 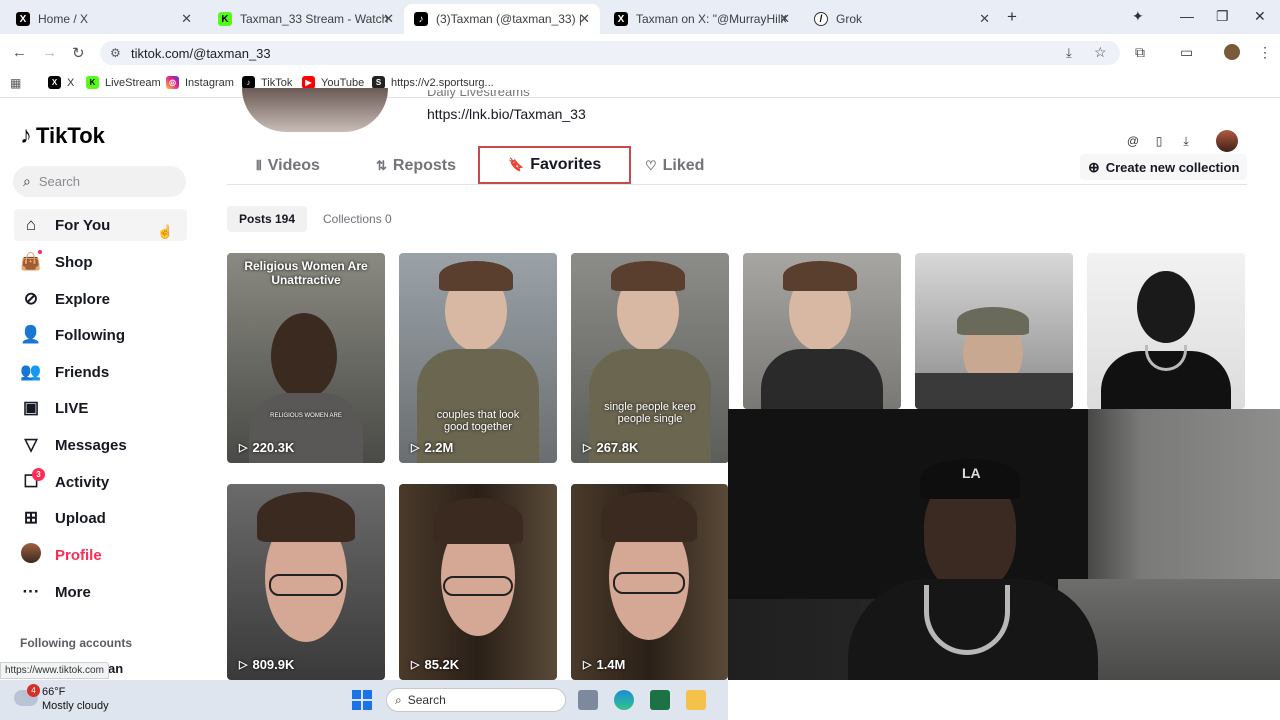 What do you see at coordinates (78, 53) in the screenshot?
I see `reload-icon: ↻` at bounding box center [78, 53].